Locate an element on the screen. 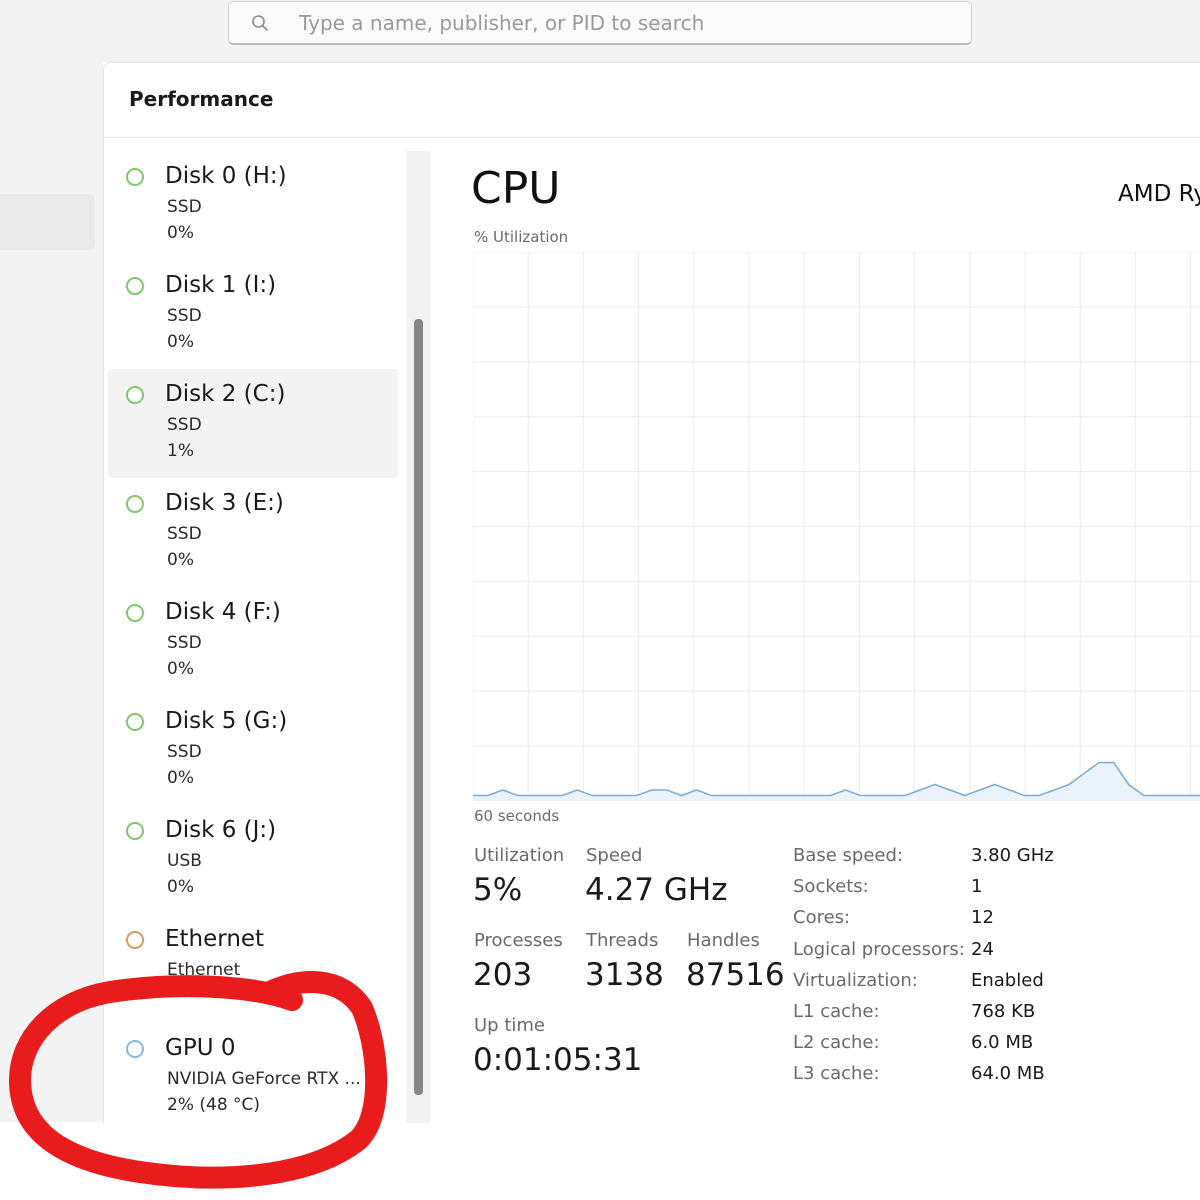 The height and width of the screenshot is (1200, 1200). utilization-label: Utilization is located at coordinates (519, 855).